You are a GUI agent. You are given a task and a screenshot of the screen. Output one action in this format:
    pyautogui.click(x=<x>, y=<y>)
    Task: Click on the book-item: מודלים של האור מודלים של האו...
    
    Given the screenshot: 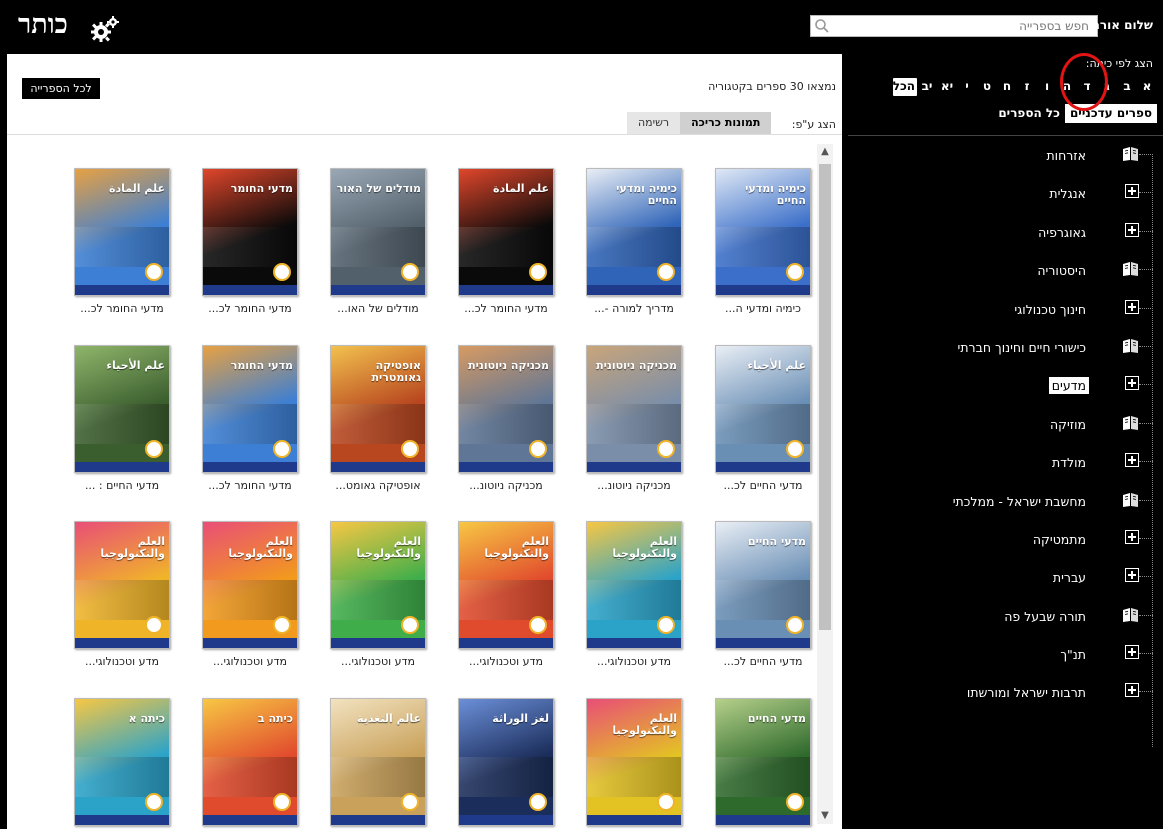 What is the action you would take?
    pyautogui.click(x=378, y=241)
    